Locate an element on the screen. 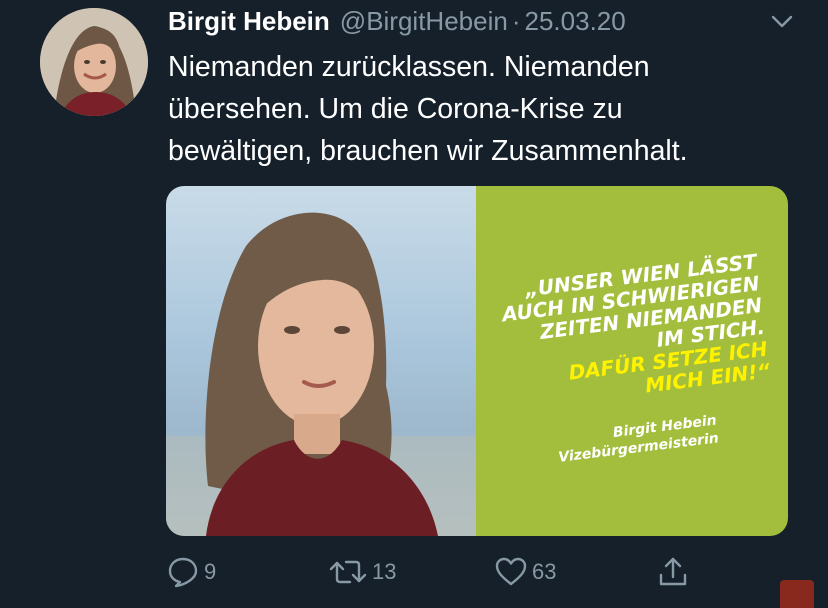 This screenshot has width=828, height=608. reply-count: 9 is located at coordinates (210, 571).